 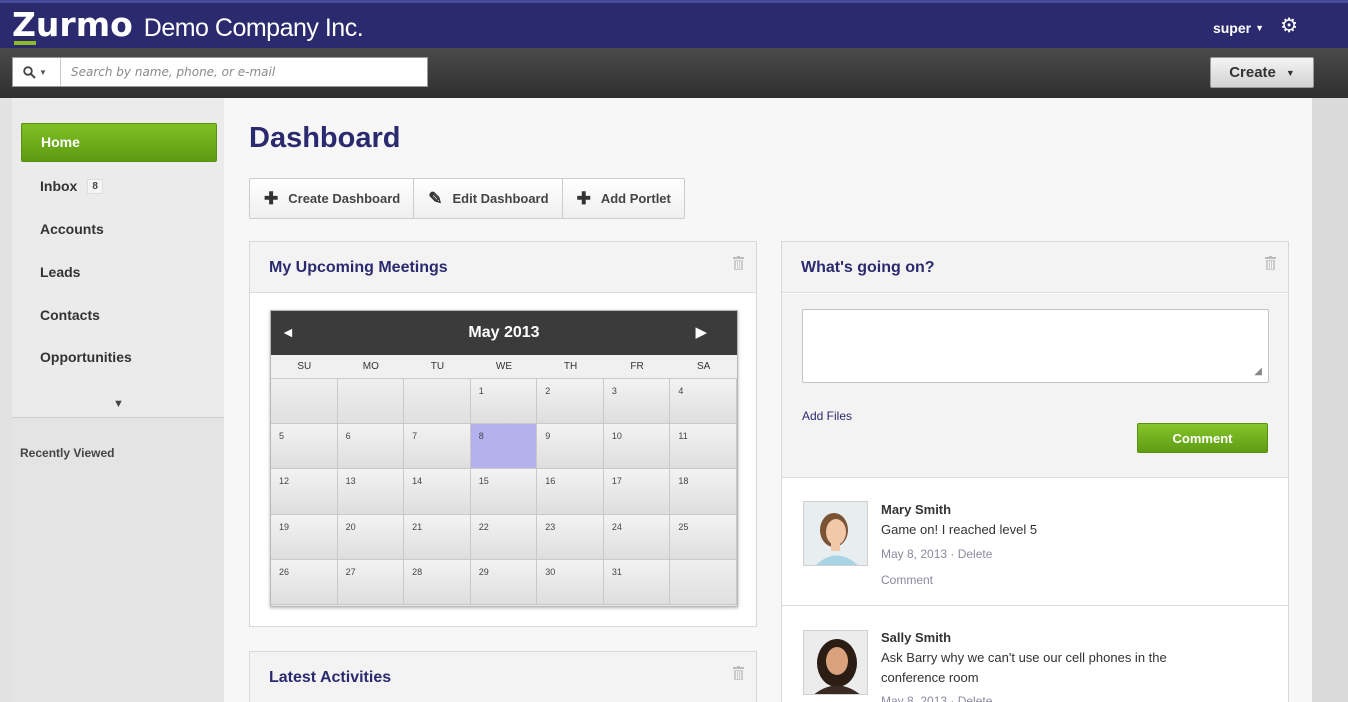 I want to click on latest-activities-portlet: Latest Activities, so click(x=503, y=676).